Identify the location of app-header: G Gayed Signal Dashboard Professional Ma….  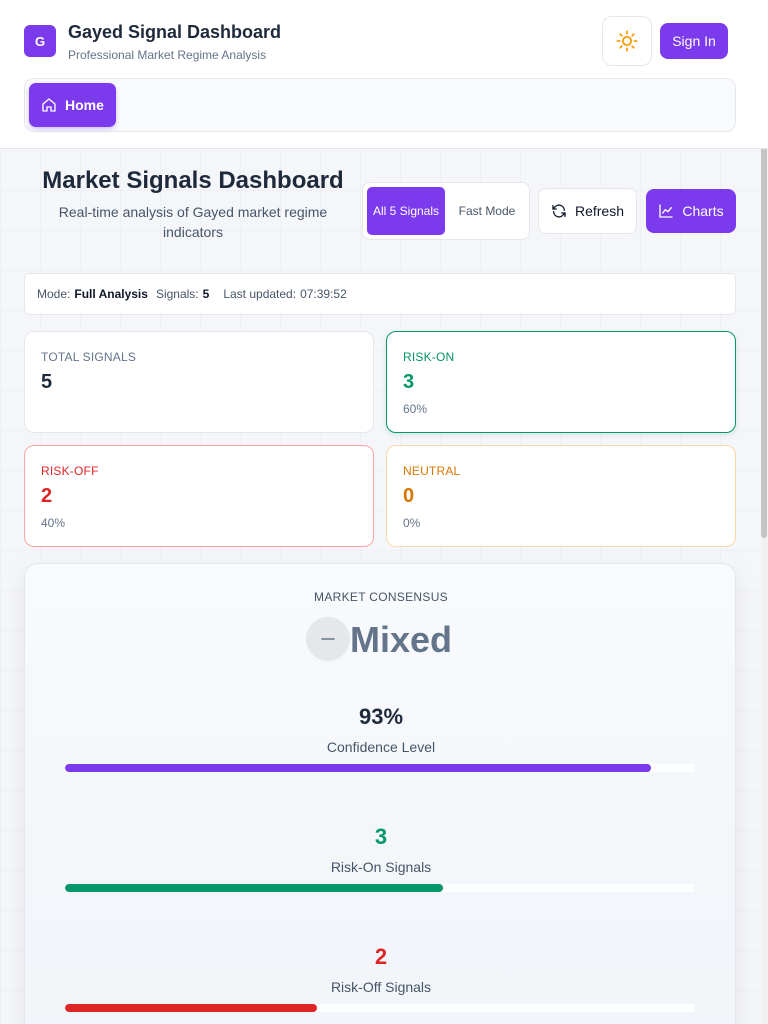
(384, 74).